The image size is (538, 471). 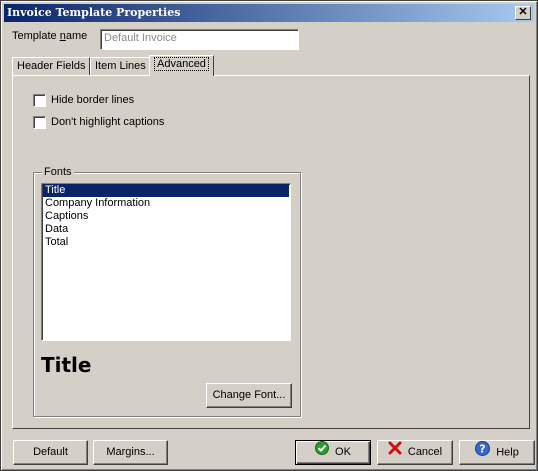 What do you see at coordinates (507, 452) in the screenshot?
I see `help-label: Help` at bounding box center [507, 452].